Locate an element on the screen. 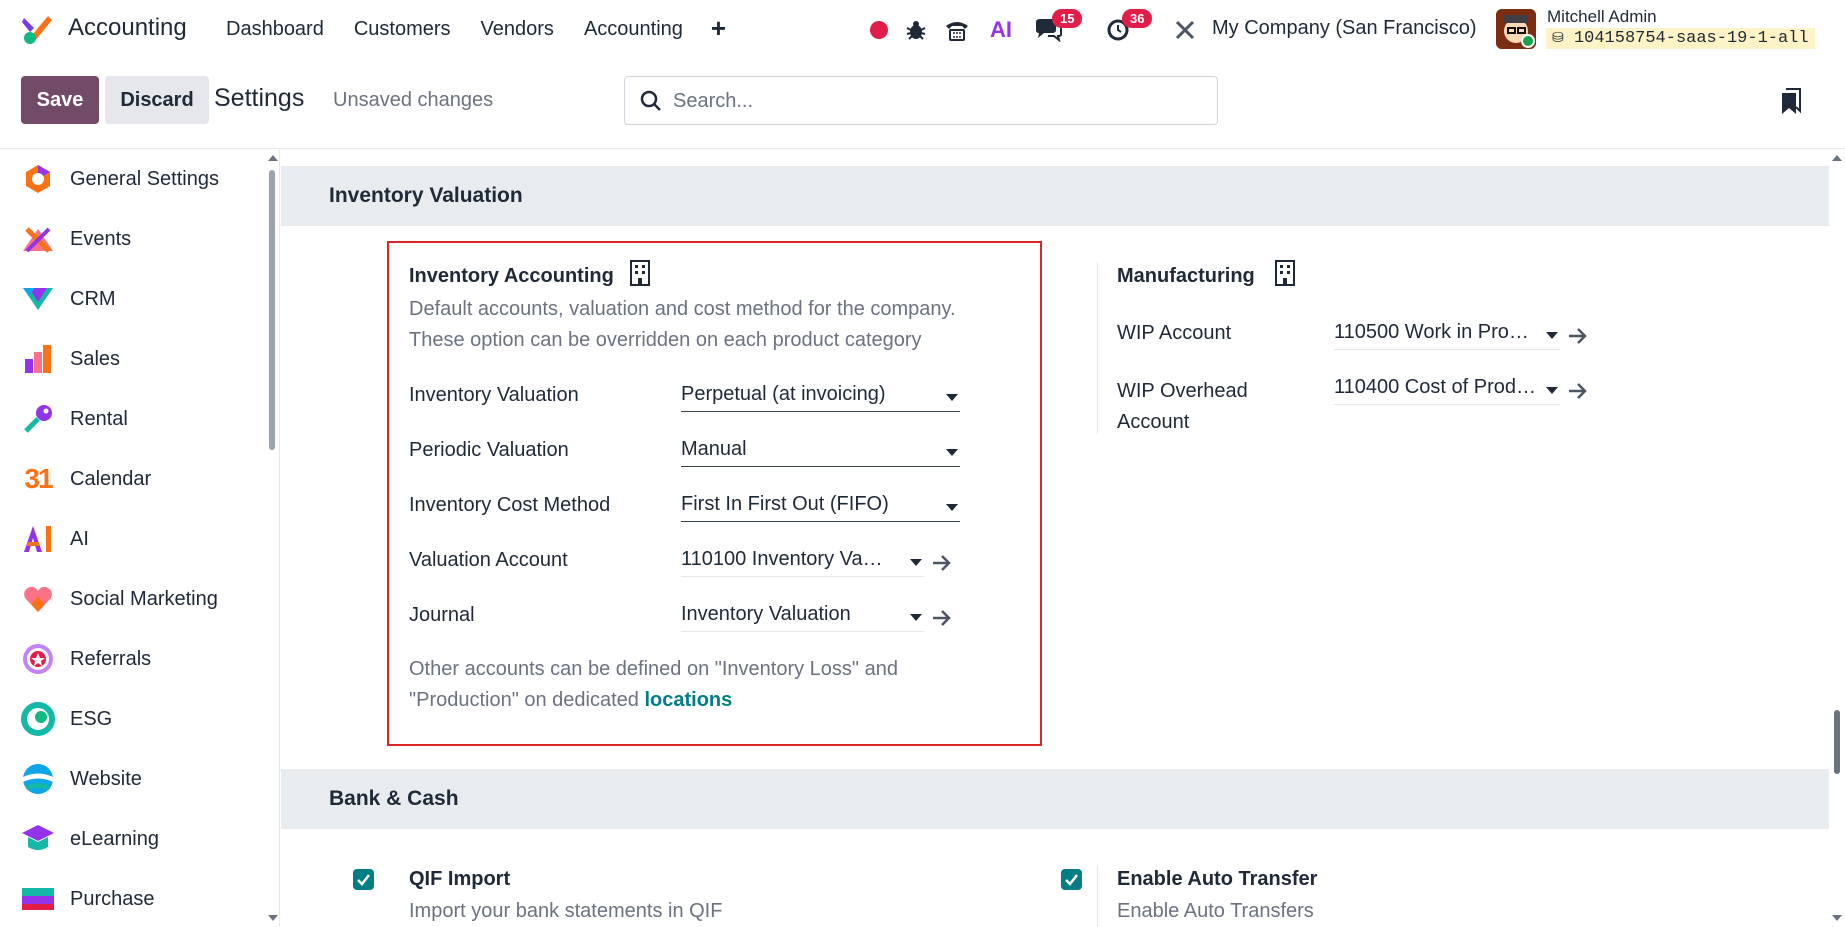 Image resolution: width=1845 pixels, height=927 pixels. sidebar-item-crm: CRM is located at coordinates (68, 299).